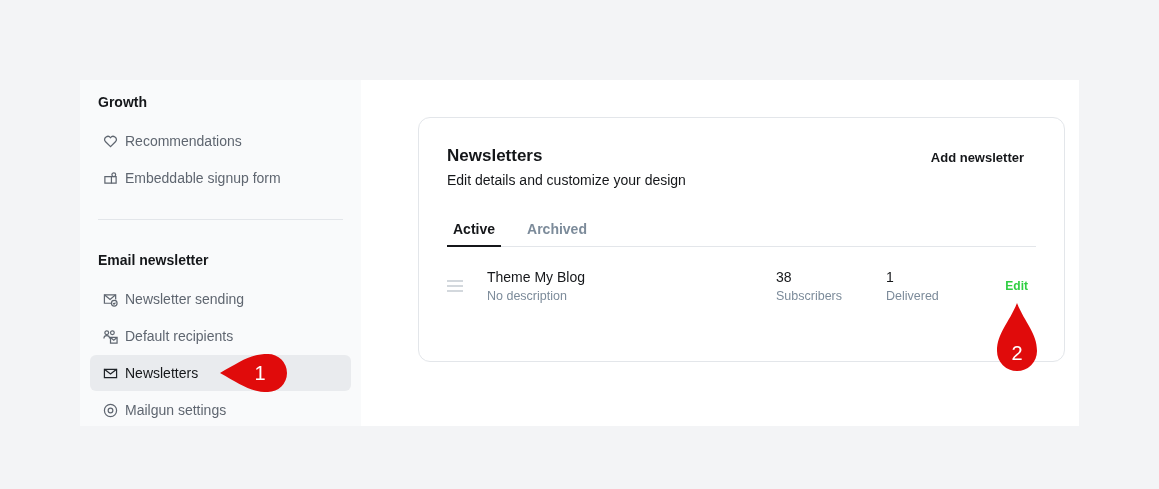 This screenshot has height=489, width=1159. What do you see at coordinates (537, 277) in the screenshot?
I see `newsletter-name: Theme My Blog` at bounding box center [537, 277].